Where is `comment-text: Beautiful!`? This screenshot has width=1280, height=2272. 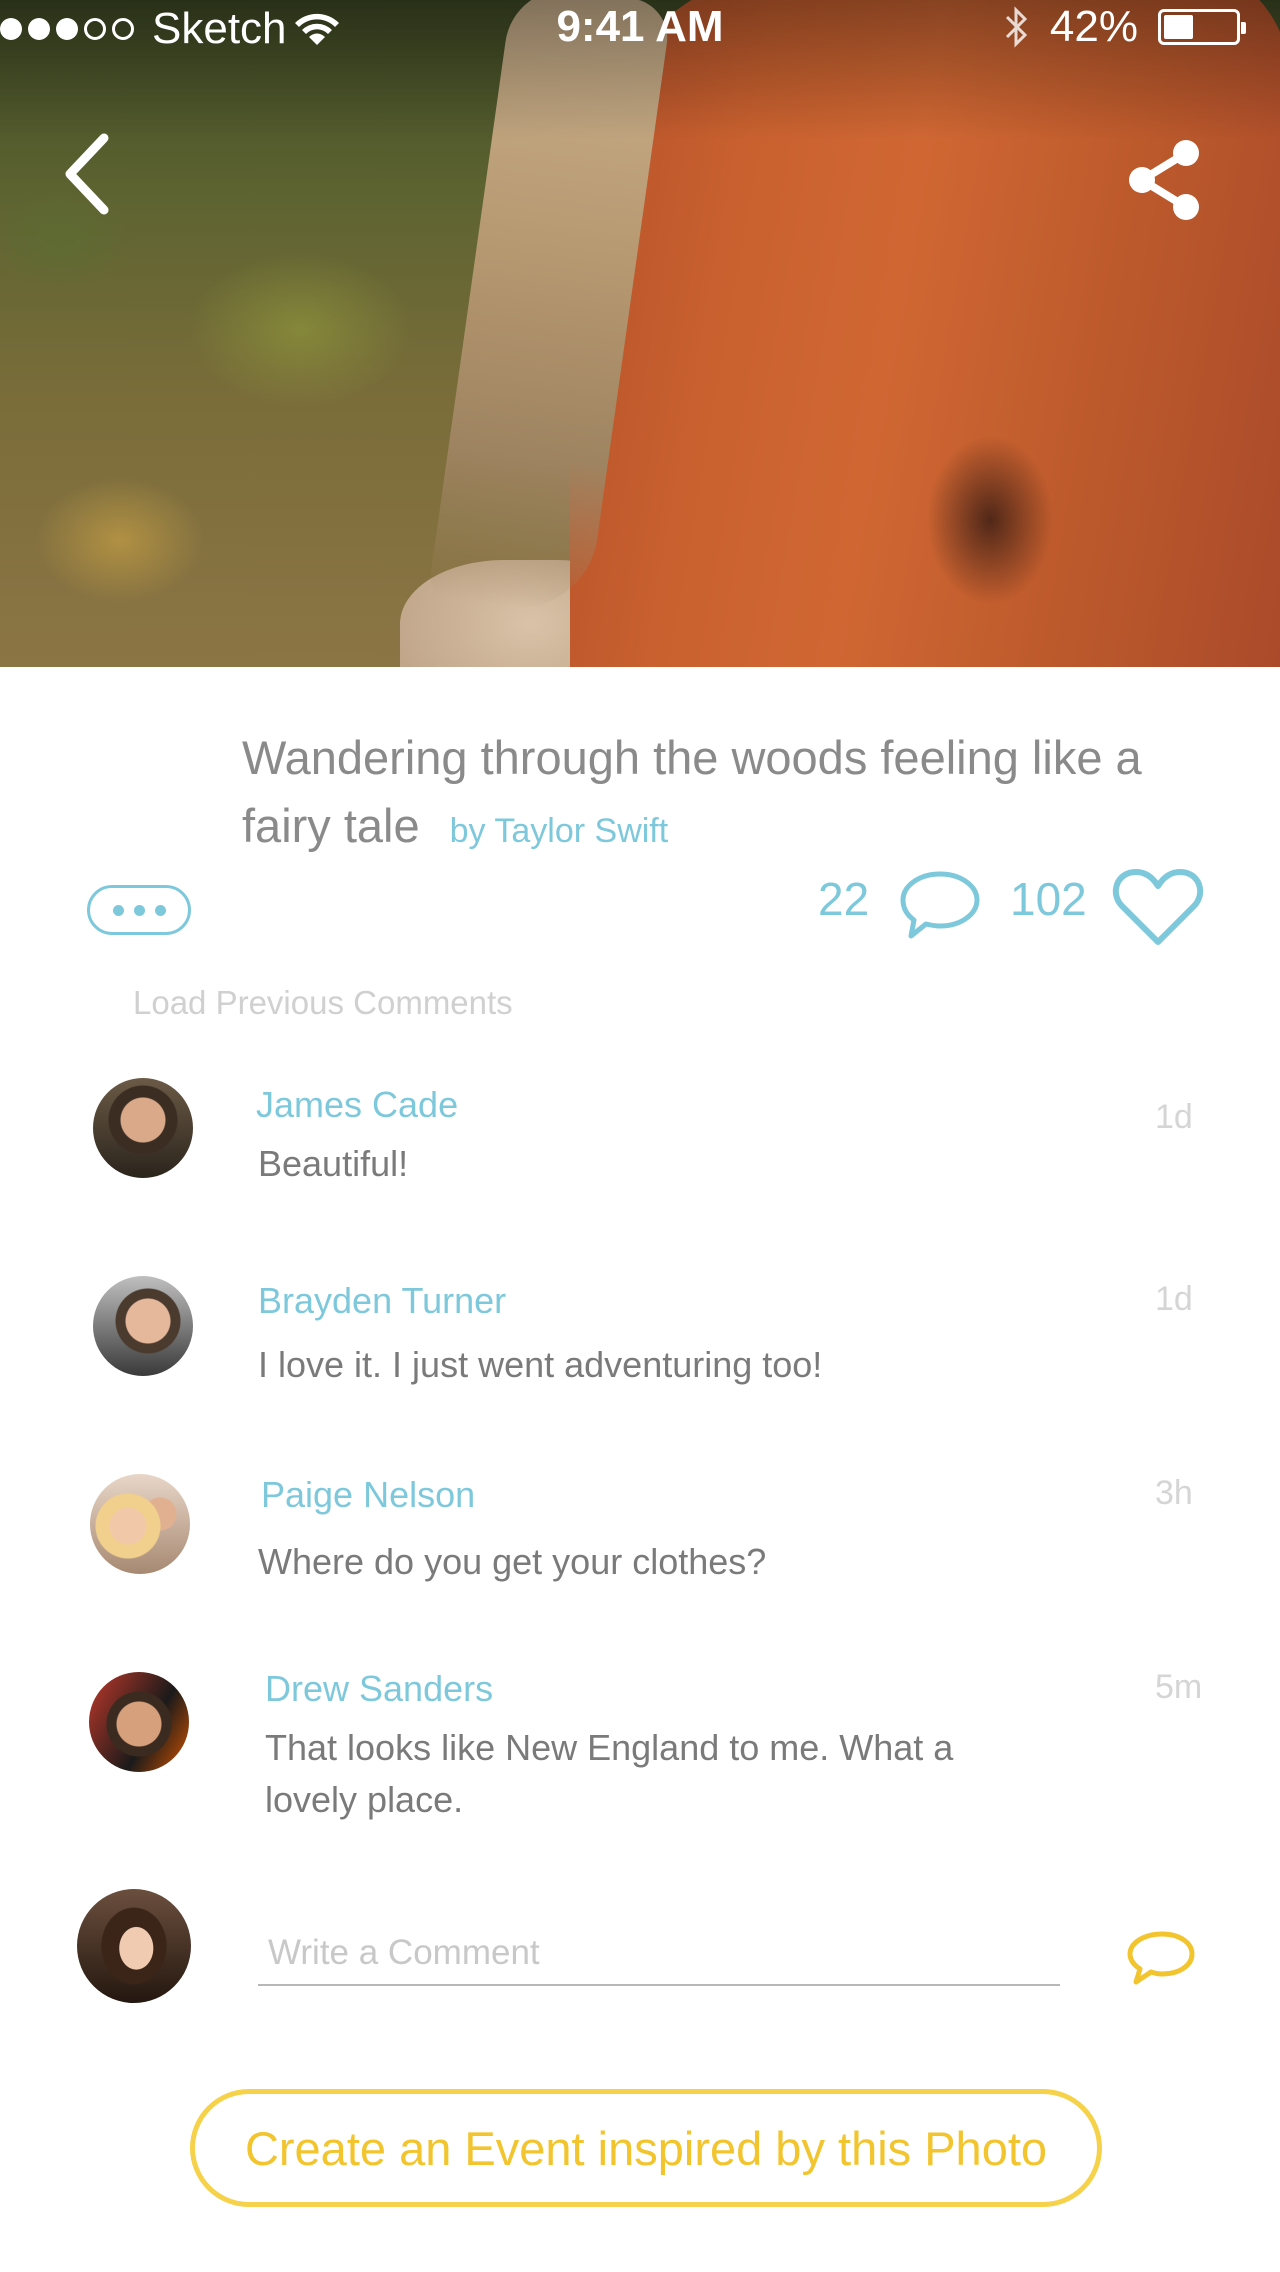
comment-text: Beautiful! is located at coordinates (333, 1163).